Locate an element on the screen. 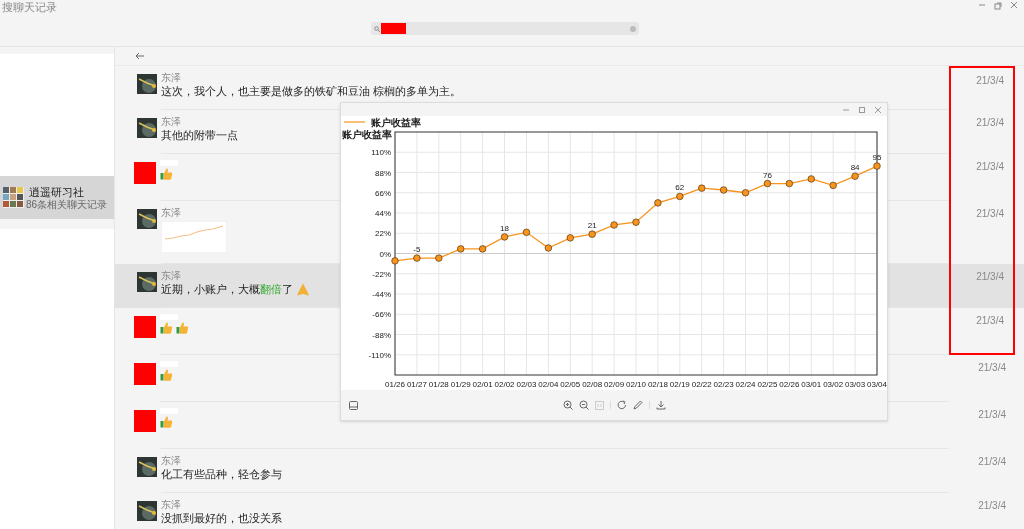  y-tick-label: 110% is located at coordinates (381, 153).